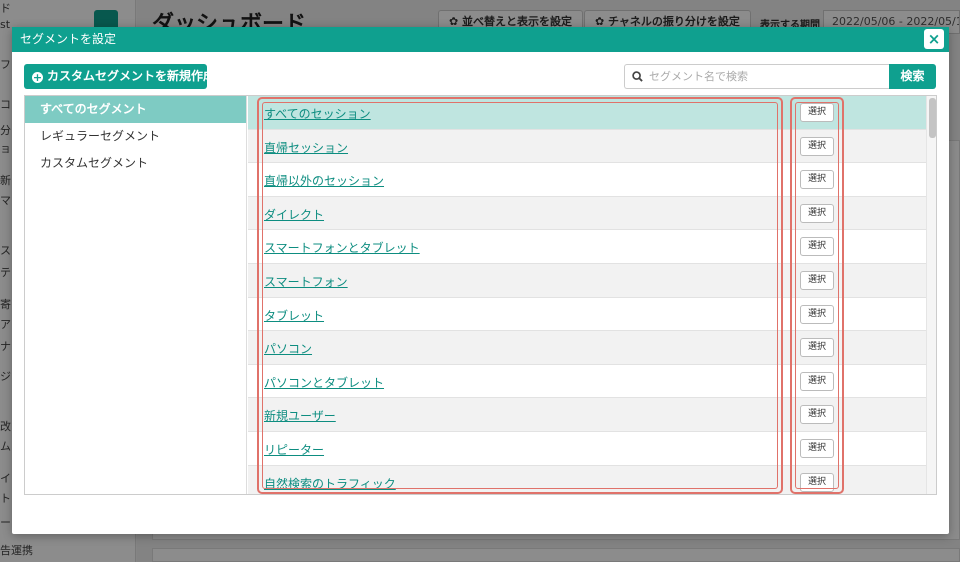 Image resolution: width=960 pixels, height=562 pixels. What do you see at coordinates (587, 213) in the screenshot?
I see `segment-row: ダイレクト 選択` at bounding box center [587, 213].